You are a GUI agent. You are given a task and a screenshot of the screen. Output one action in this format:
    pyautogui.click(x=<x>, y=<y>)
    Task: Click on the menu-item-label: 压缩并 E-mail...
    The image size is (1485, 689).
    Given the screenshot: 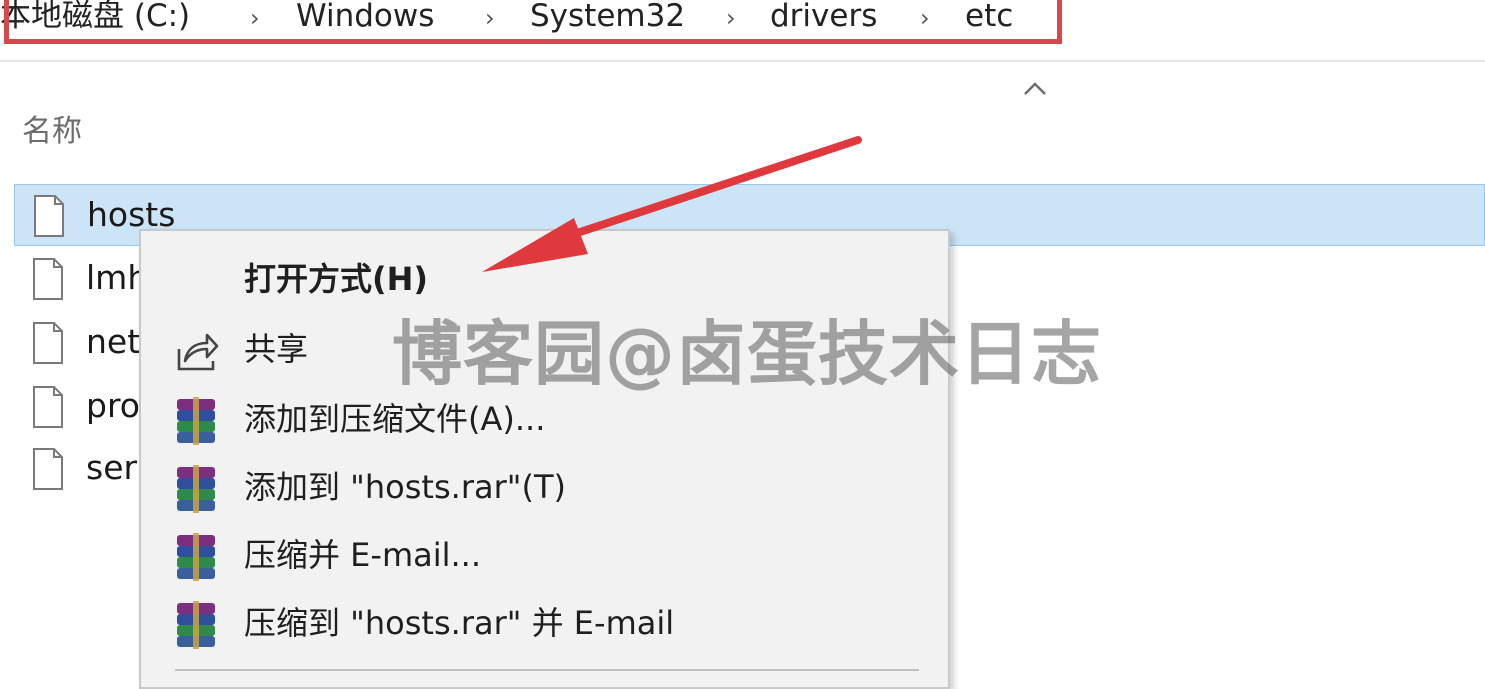 What is the action you would take?
    pyautogui.click(x=363, y=555)
    